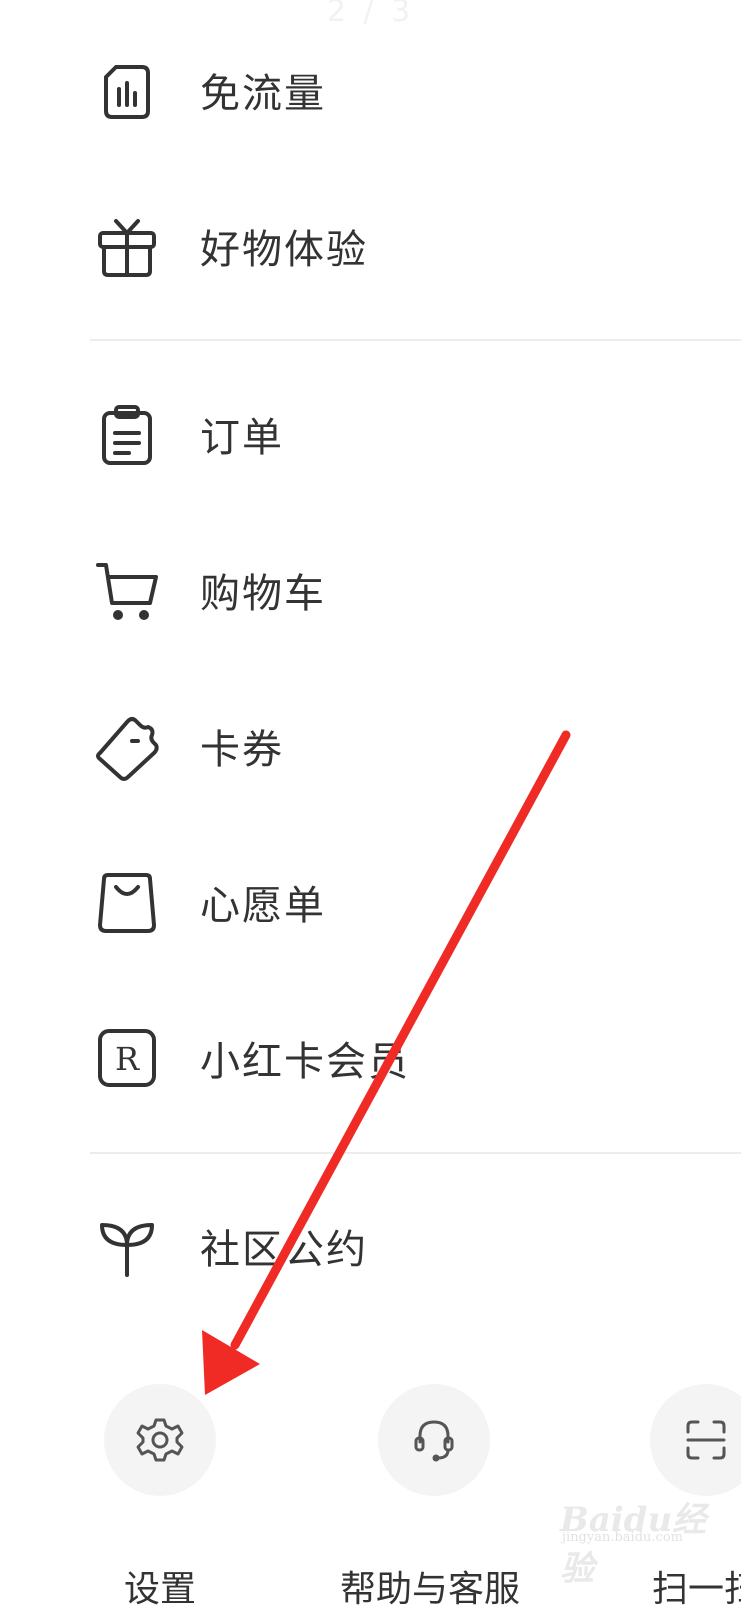 Image resolution: width=741 pixels, height=1612 pixels. I want to click on menu-label: 好物体验, so click(284, 250).